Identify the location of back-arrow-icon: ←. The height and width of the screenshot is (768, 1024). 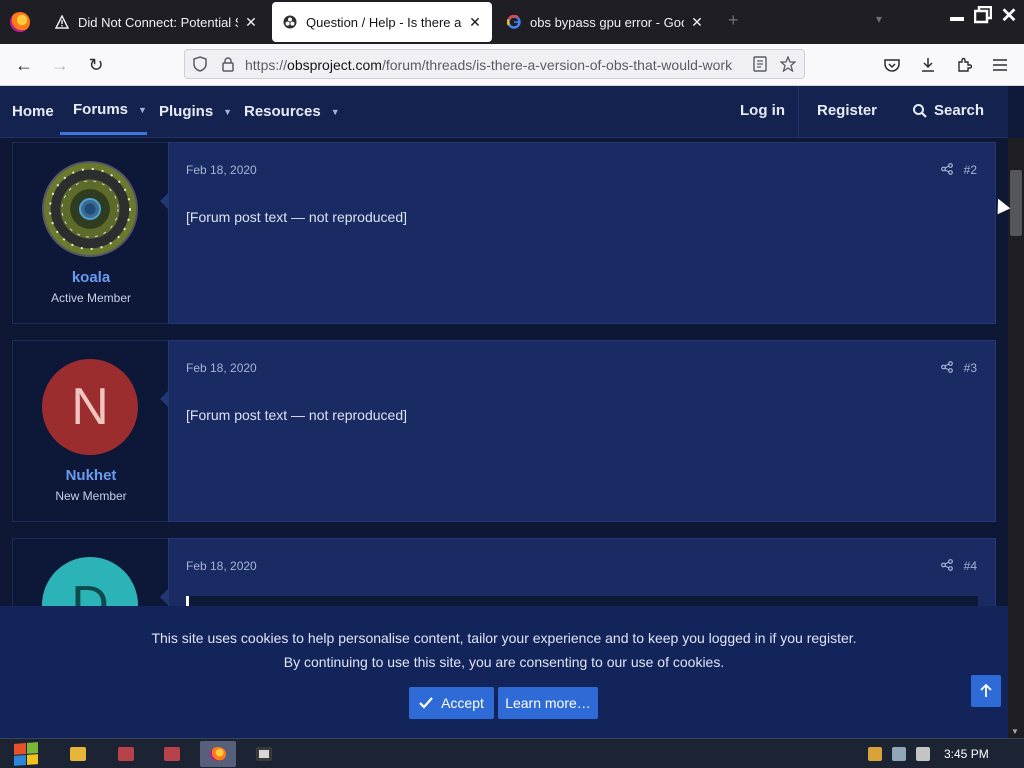
(24, 65).